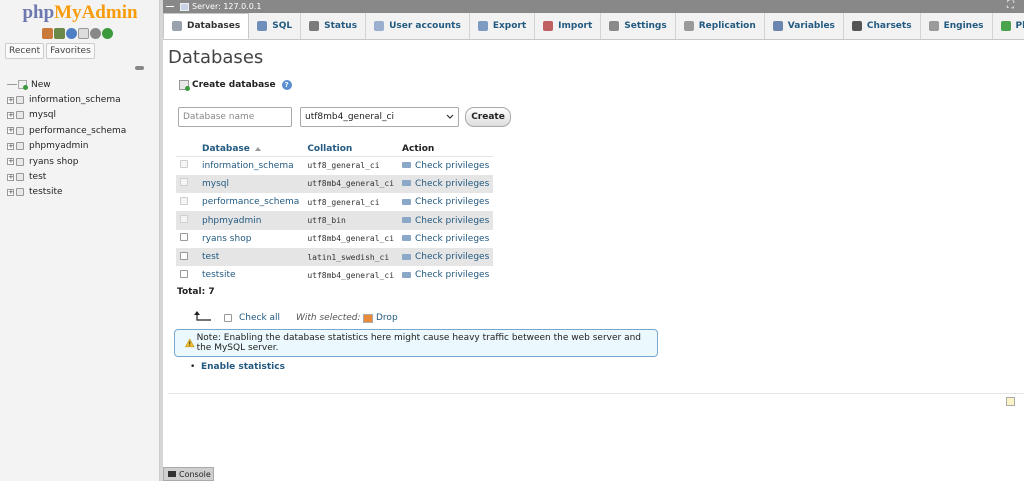 This screenshot has width=1024, height=481. What do you see at coordinates (219, 275) in the screenshot?
I see `database-link: testsite` at bounding box center [219, 275].